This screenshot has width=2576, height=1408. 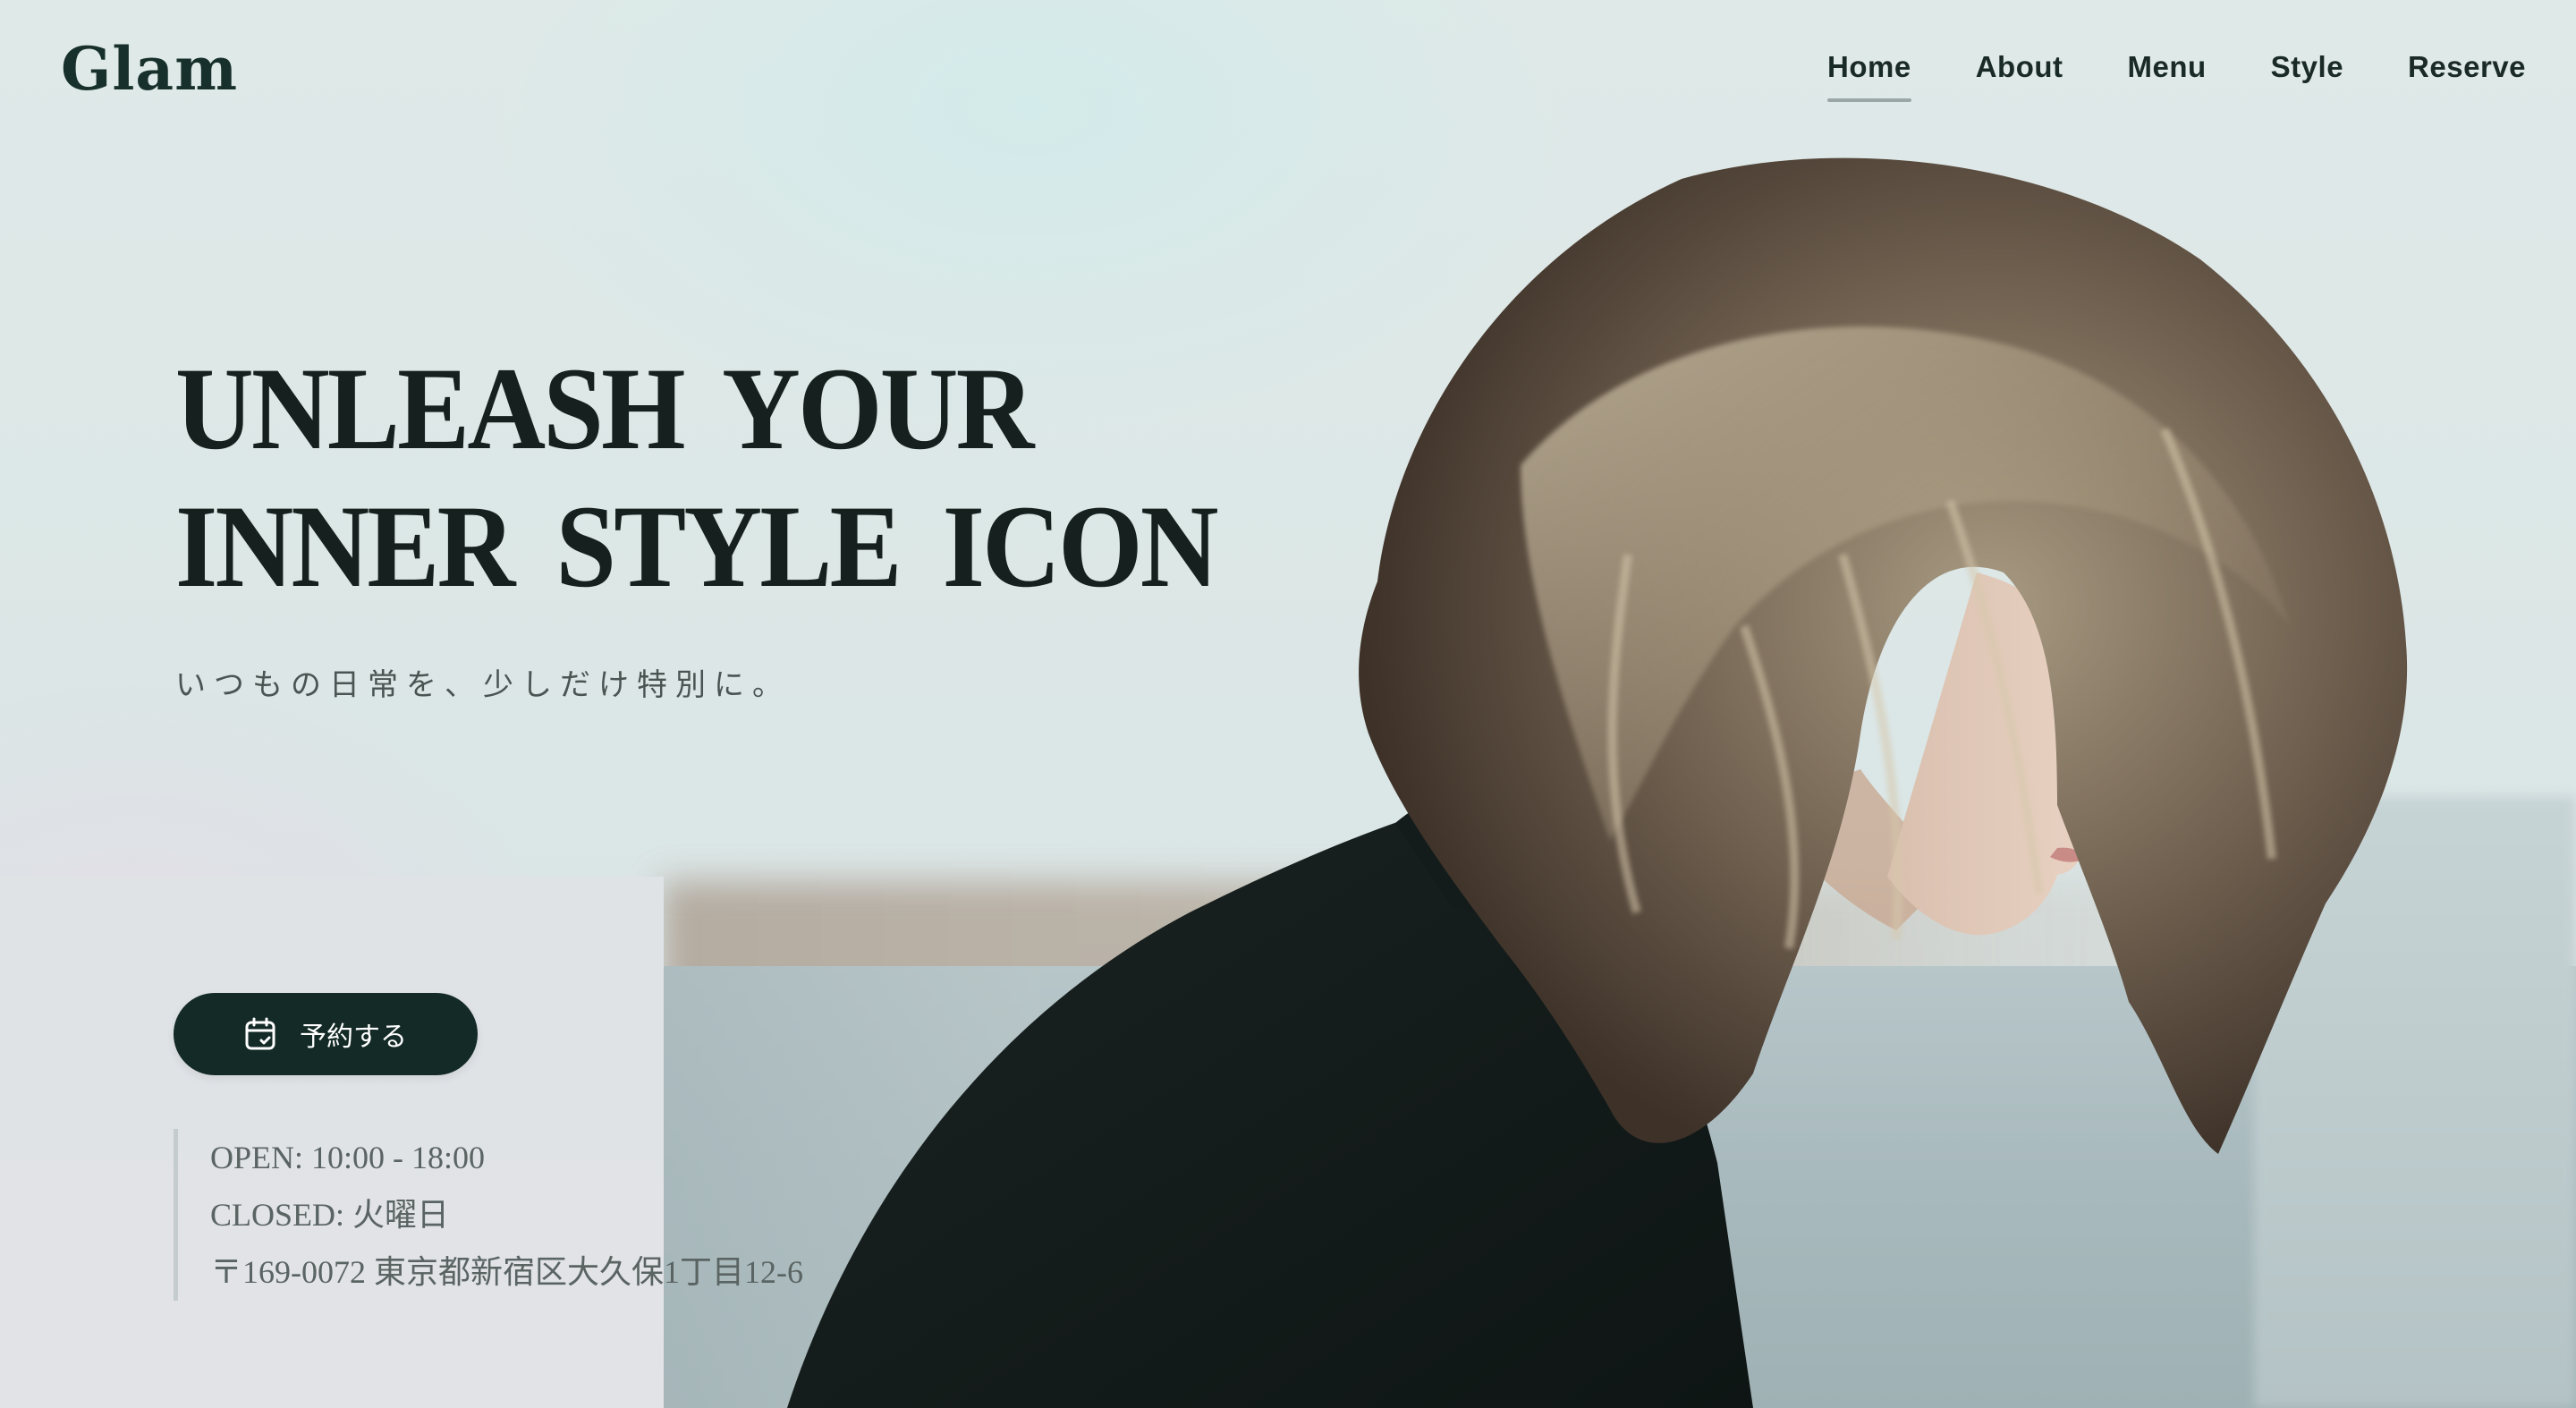 What do you see at coordinates (483, 685) in the screenshot?
I see `hero-tagline: いつもの日常を、少しだけ特別に。` at bounding box center [483, 685].